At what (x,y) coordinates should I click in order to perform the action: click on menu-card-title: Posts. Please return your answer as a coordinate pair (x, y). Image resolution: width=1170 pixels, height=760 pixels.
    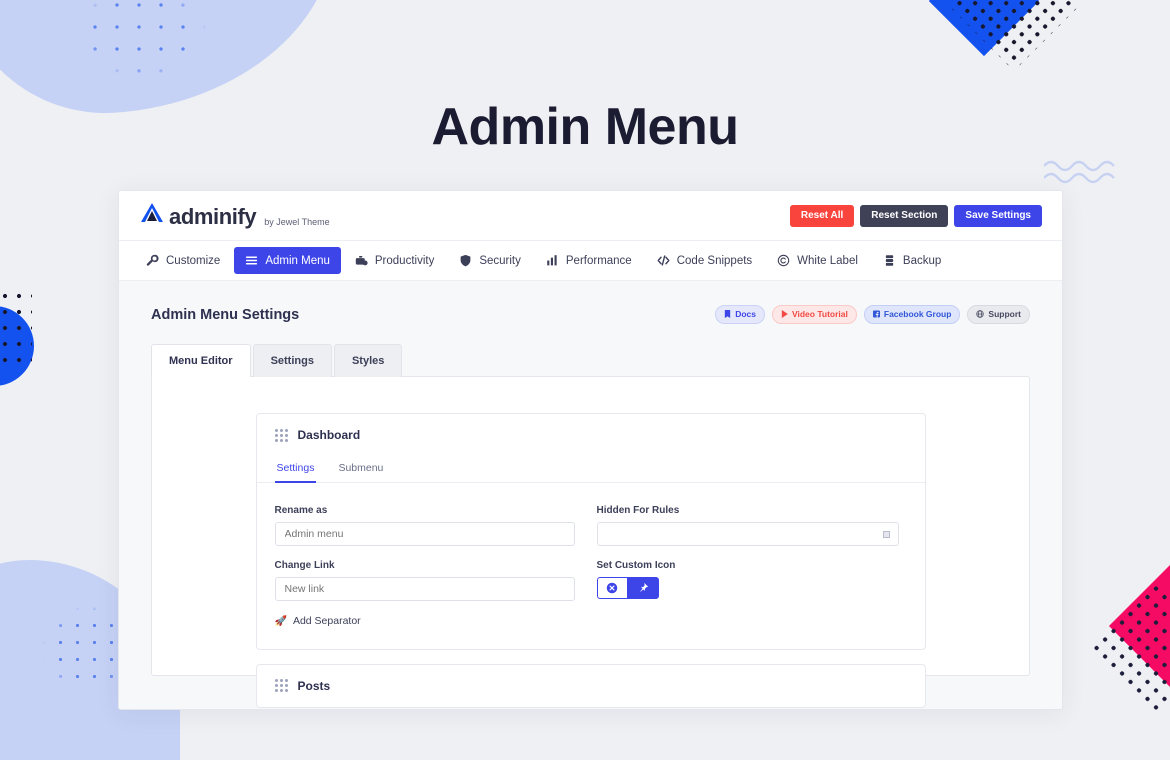
    Looking at the image, I should click on (314, 685).